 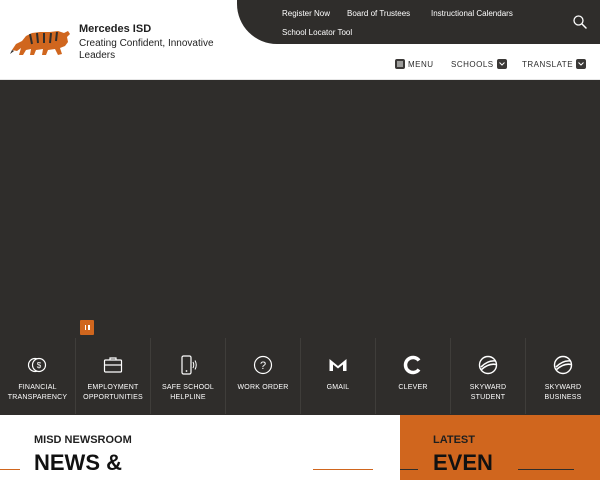 What do you see at coordinates (262, 376) in the screenshot?
I see `quick-link-work-order: ? WORK ORDER` at bounding box center [262, 376].